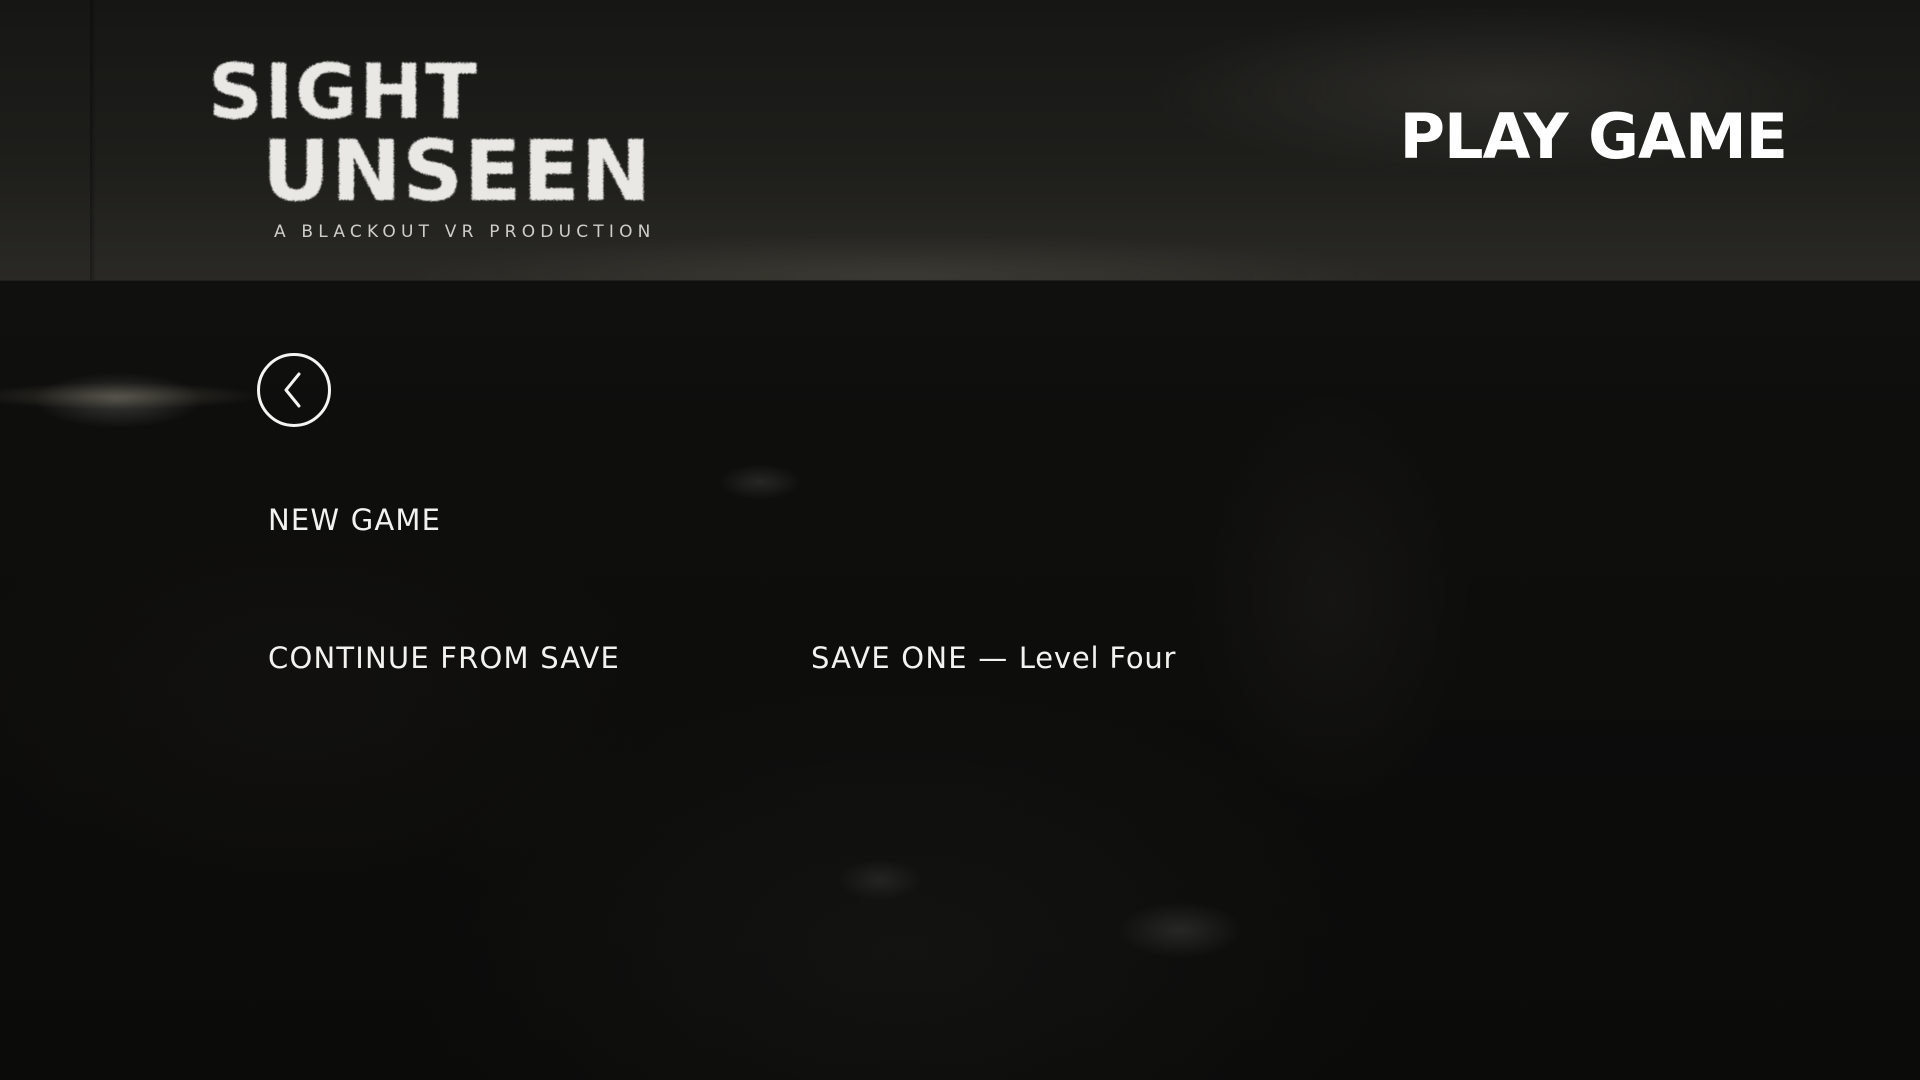 The image size is (1920, 1080). I want to click on lamp-glow, so click(130, 396).